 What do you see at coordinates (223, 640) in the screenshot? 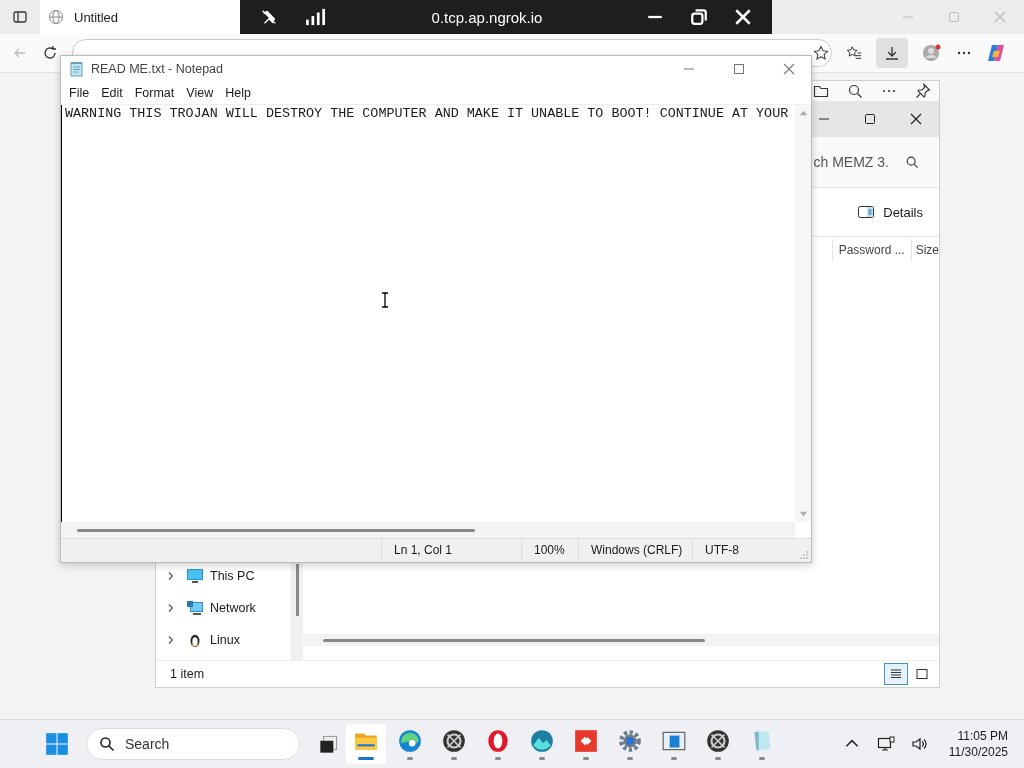
I see `nav-item: Linux` at bounding box center [223, 640].